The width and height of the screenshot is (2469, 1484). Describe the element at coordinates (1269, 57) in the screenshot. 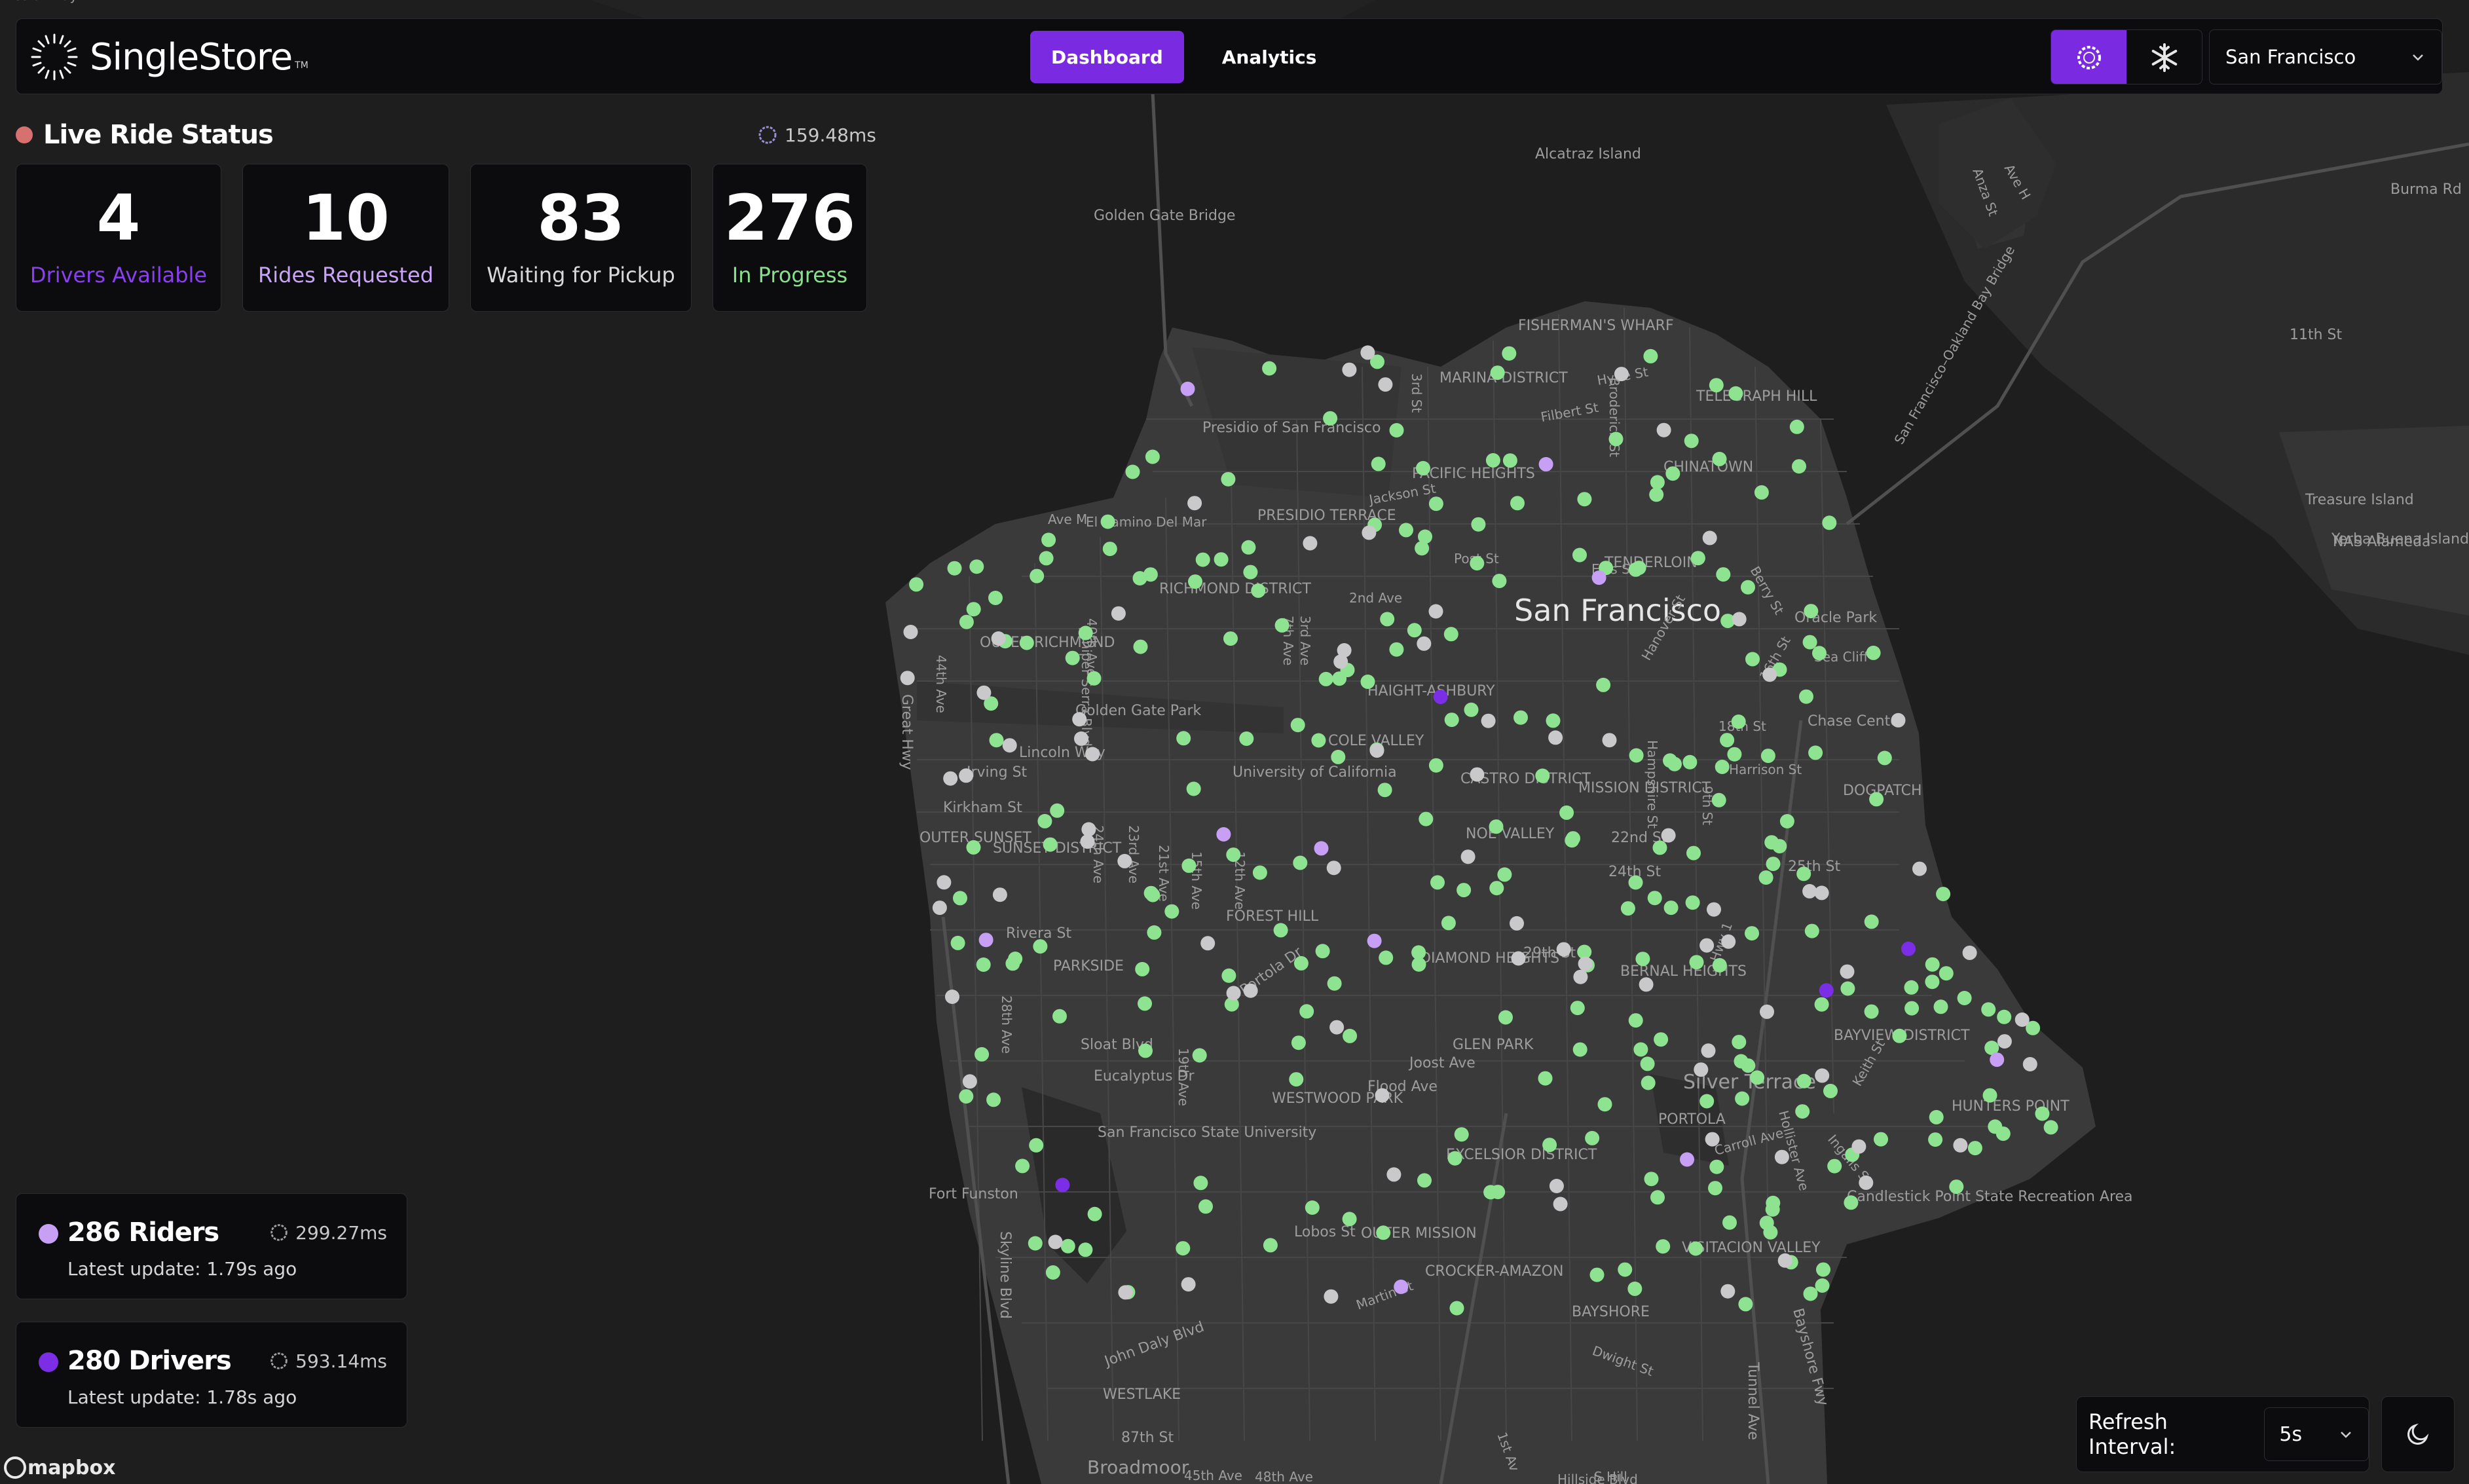

I see `tab-analytics: Analytics` at that location.